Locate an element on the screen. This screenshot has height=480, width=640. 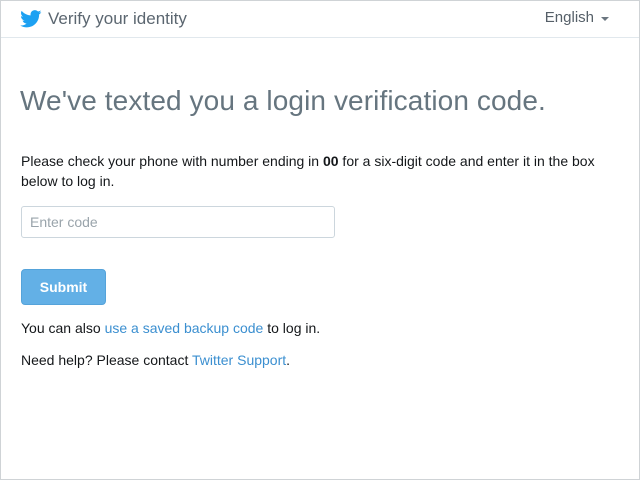
twitter-bird-icon is located at coordinates (31, 19).